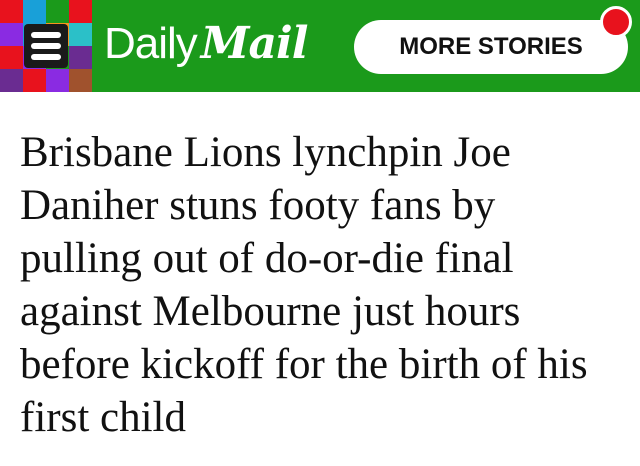 The width and height of the screenshot is (640, 466). Describe the element at coordinates (254, 43) in the screenshot. I see `logo-mail-text: Mail` at that location.